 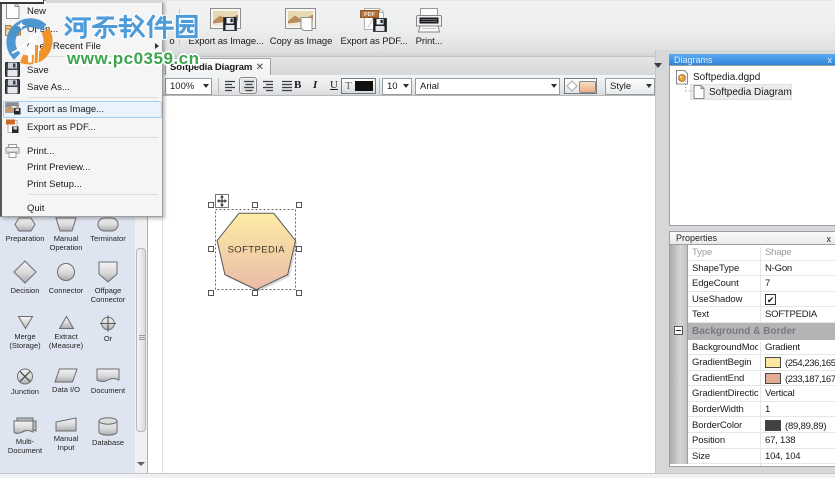 I want to click on svg-text: PDF, so click(x=370, y=15).